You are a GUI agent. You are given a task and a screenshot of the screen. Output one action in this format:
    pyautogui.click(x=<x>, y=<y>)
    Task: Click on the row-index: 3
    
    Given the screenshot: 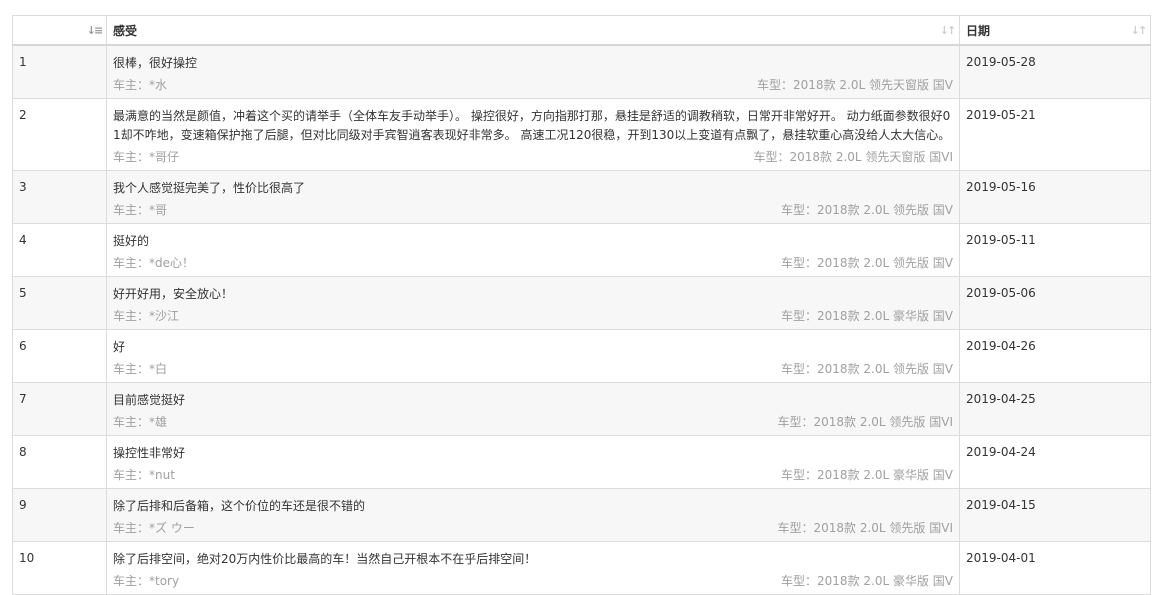 What is the action you would take?
    pyautogui.click(x=59, y=197)
    